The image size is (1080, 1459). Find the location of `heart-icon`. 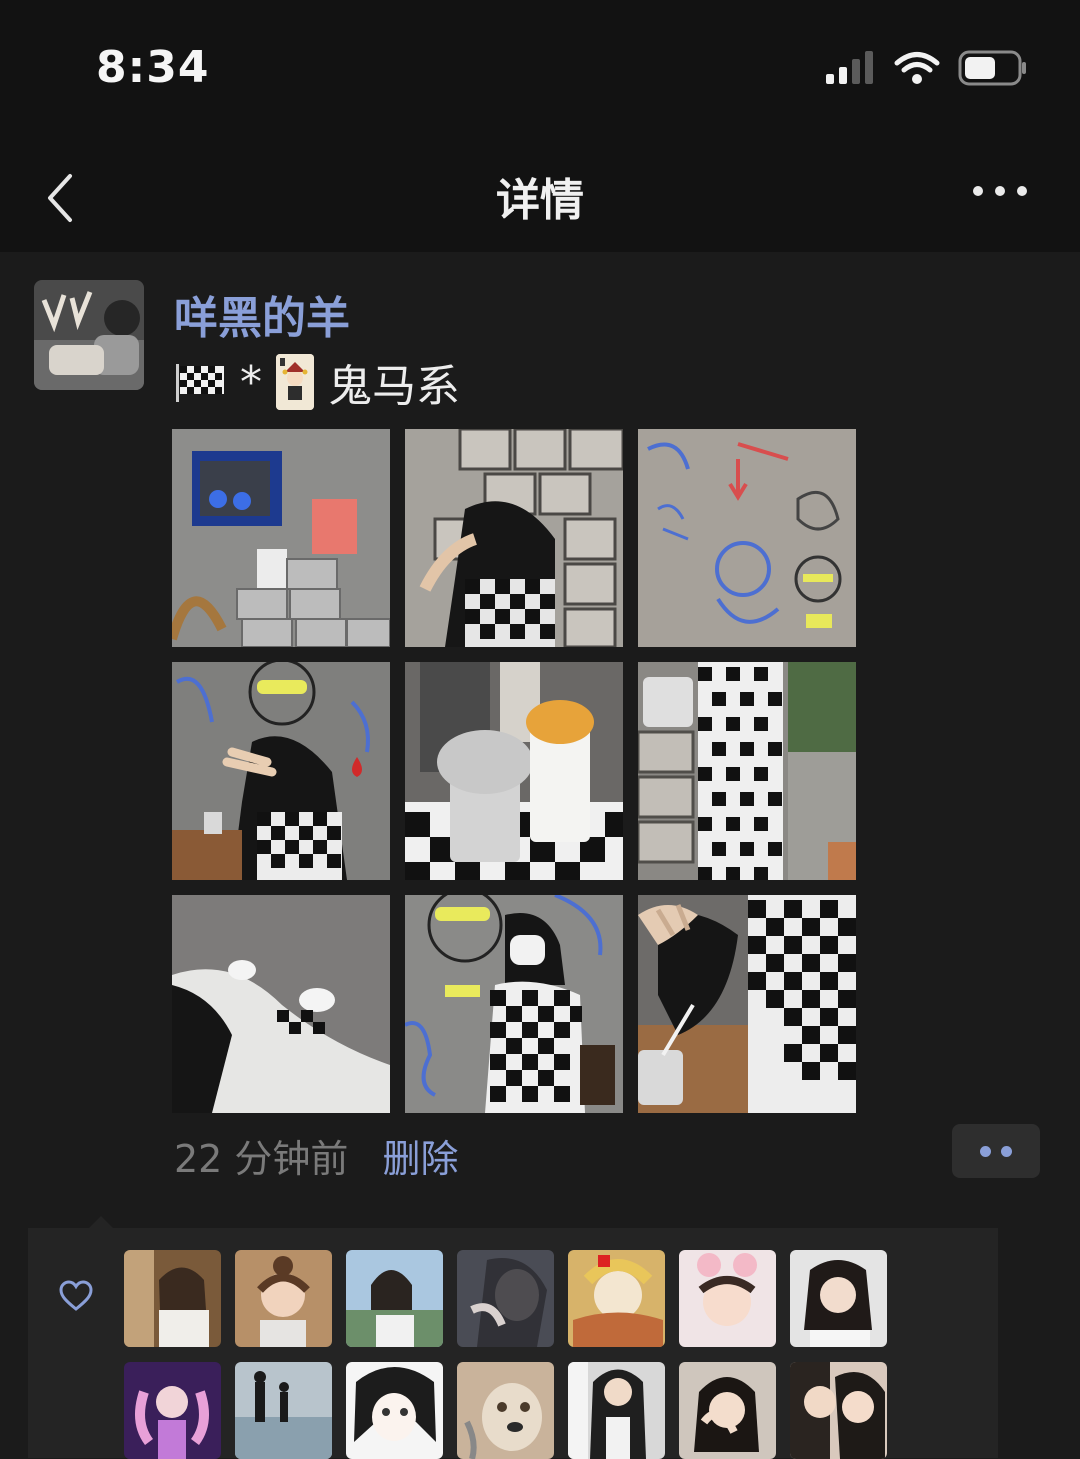

heart-icon is located at coordinates (76, 1295).